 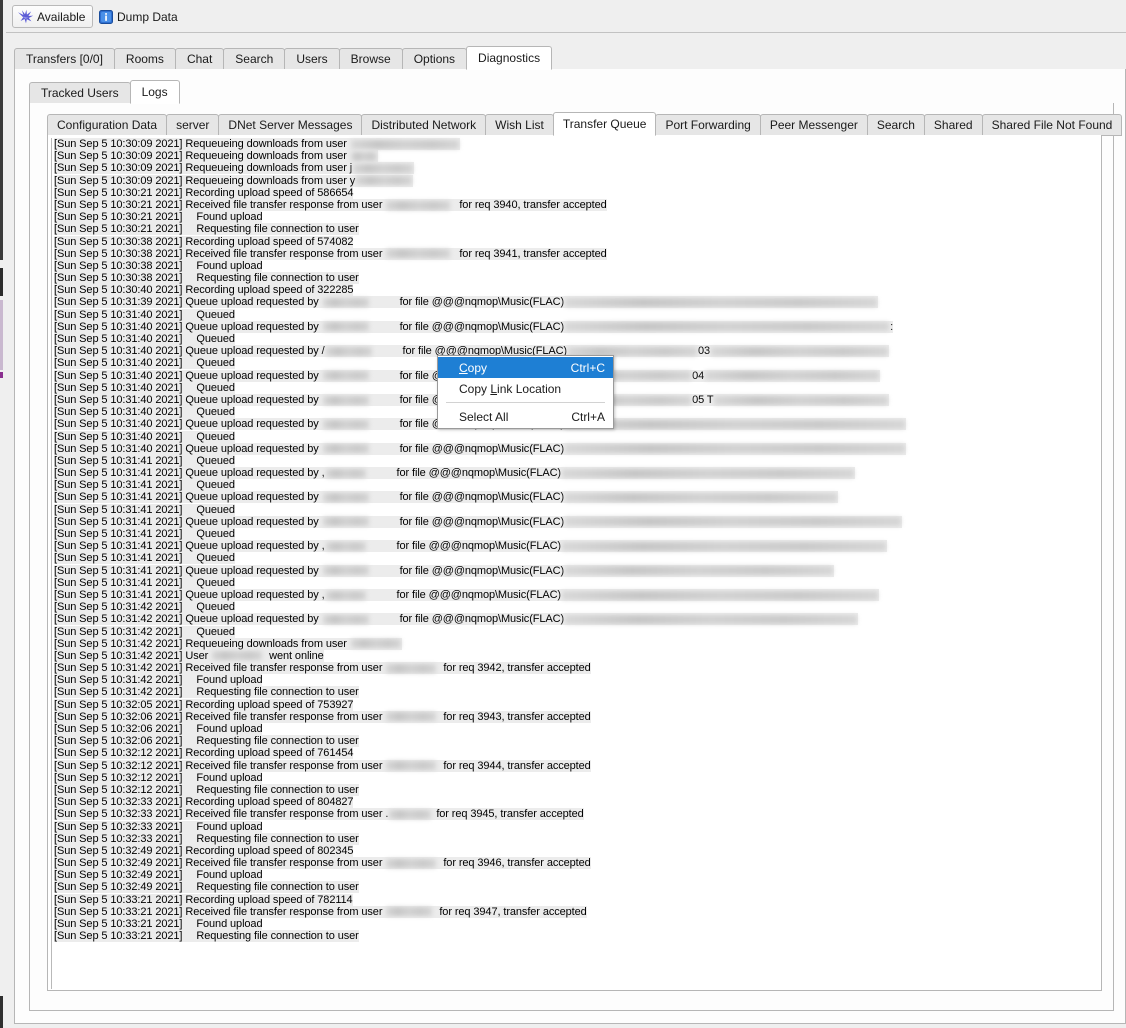 I want to click on tab-transfer-queue: Transfer Queue, so click(x=604, y=124).